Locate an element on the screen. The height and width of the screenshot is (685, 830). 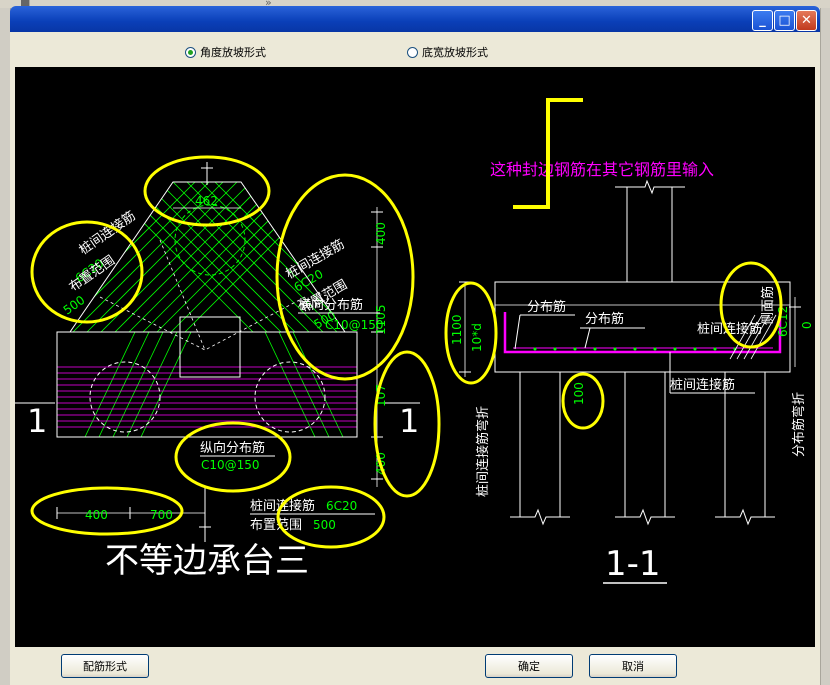
minimize-icon: _ is located at coordinates (762, 20).